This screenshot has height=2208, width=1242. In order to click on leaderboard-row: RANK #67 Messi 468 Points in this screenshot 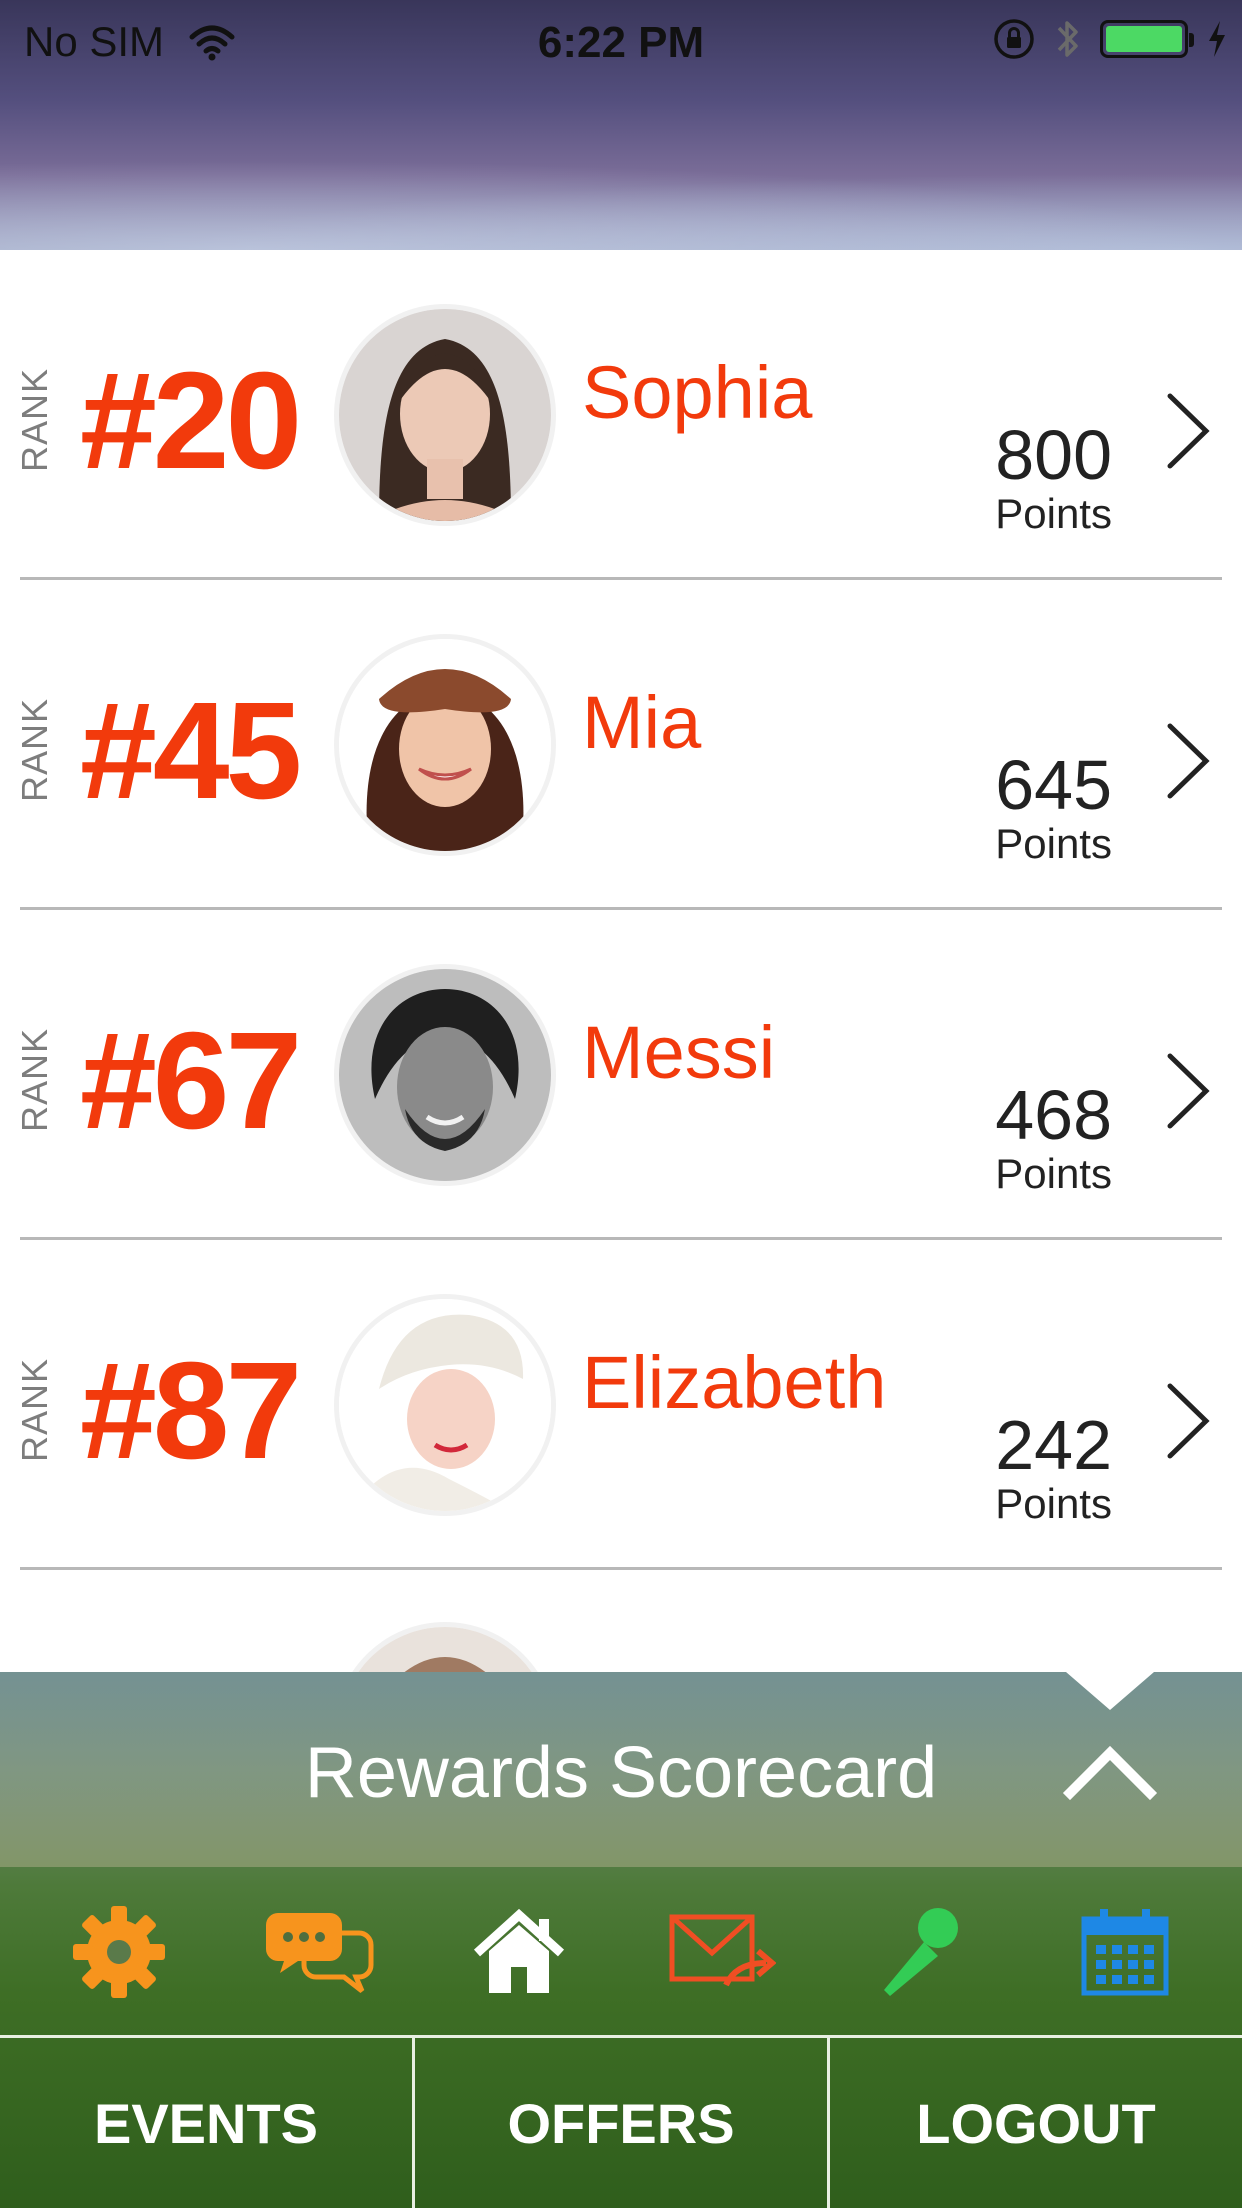, I will do `click(621, 1075)`.